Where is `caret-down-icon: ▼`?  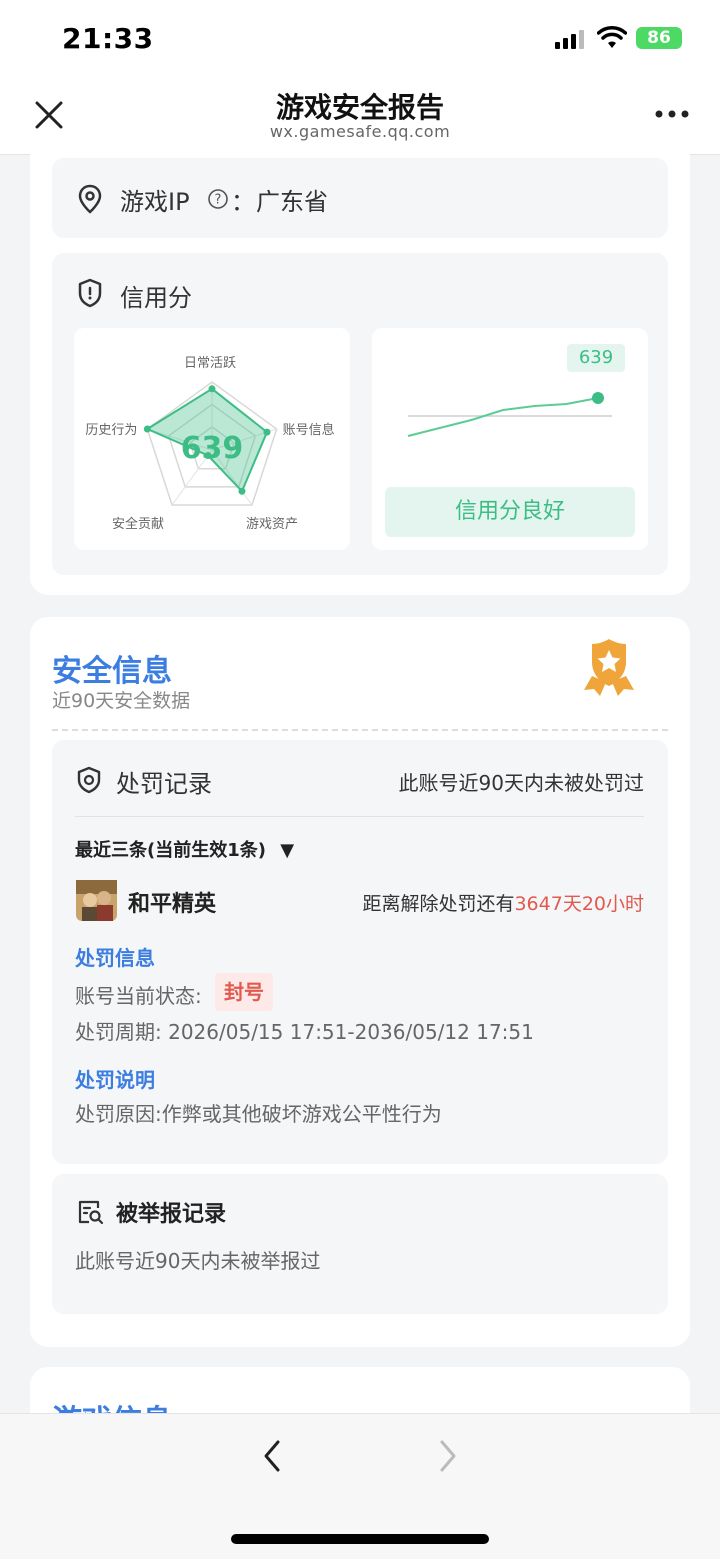
caret-down-icon: ▼ is located at coordinates (287, 850).